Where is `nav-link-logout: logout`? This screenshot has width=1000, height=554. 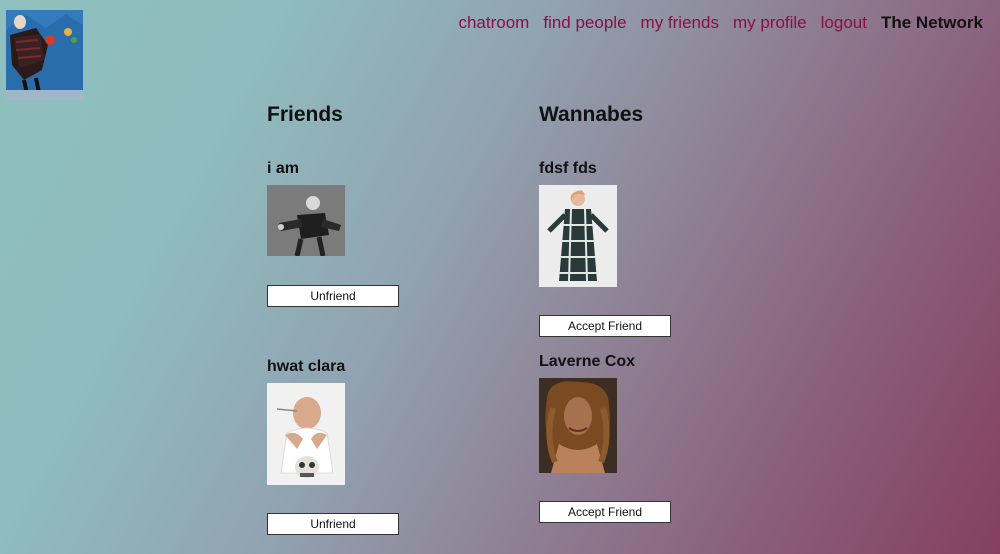 nav-link-logout: logout is located at coordinates (844, 23).